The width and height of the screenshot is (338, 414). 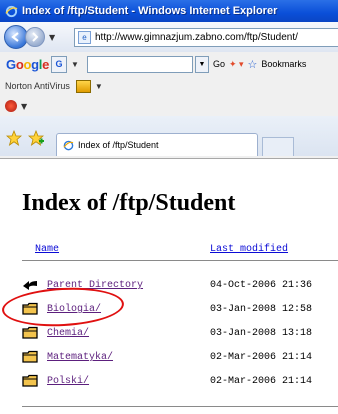 What do you see at coordinates (180, 406) in the screenshot?
I see `footer-divider` at bounding box center [180, 406].